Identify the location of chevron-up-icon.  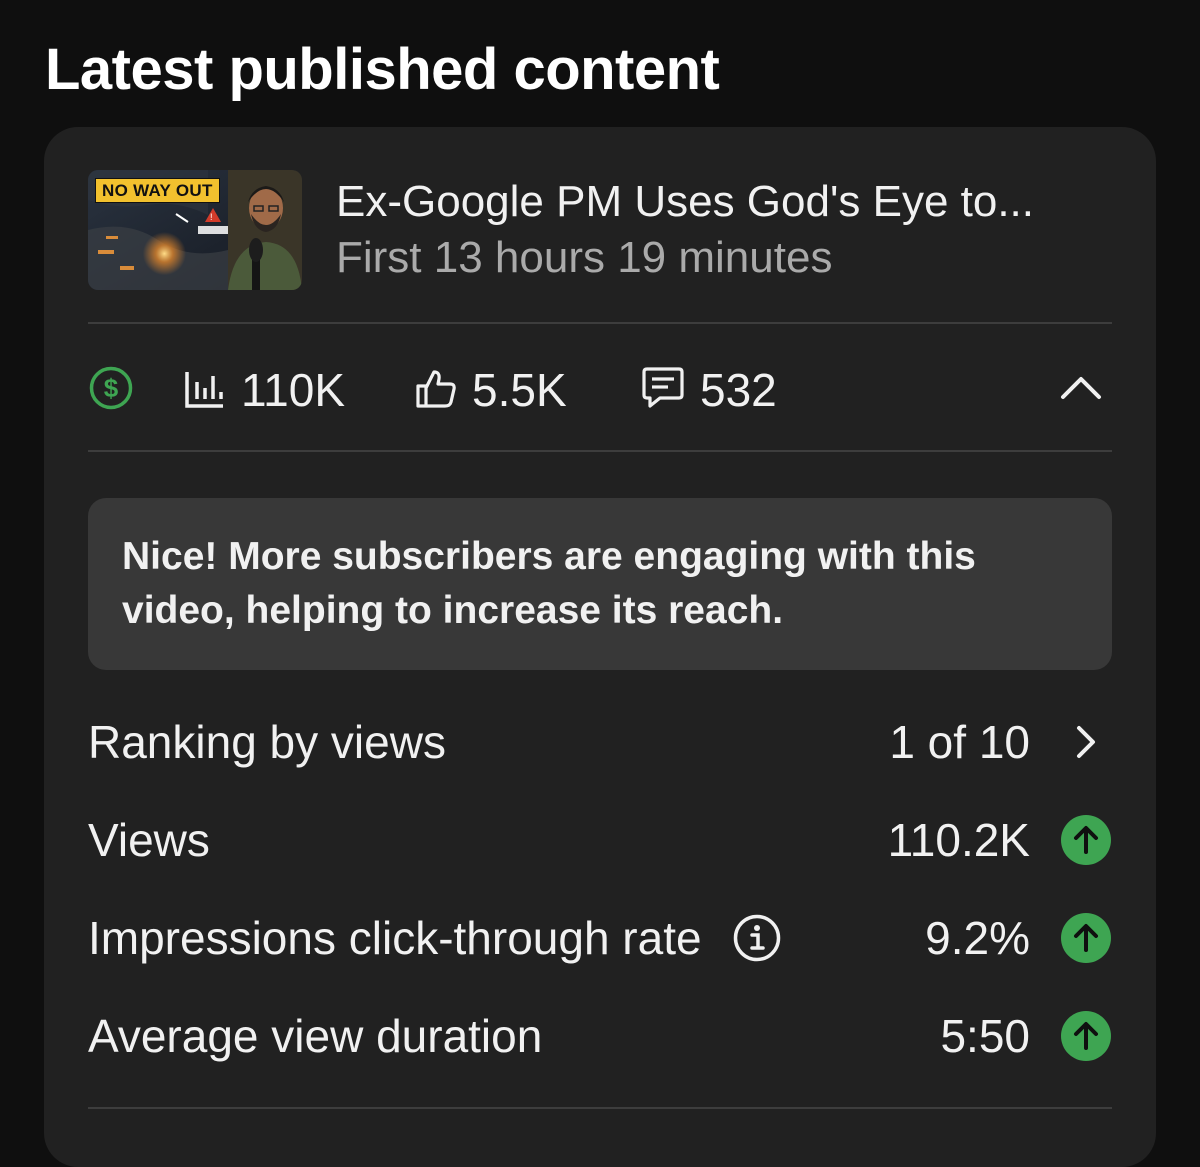
(1081, 390).